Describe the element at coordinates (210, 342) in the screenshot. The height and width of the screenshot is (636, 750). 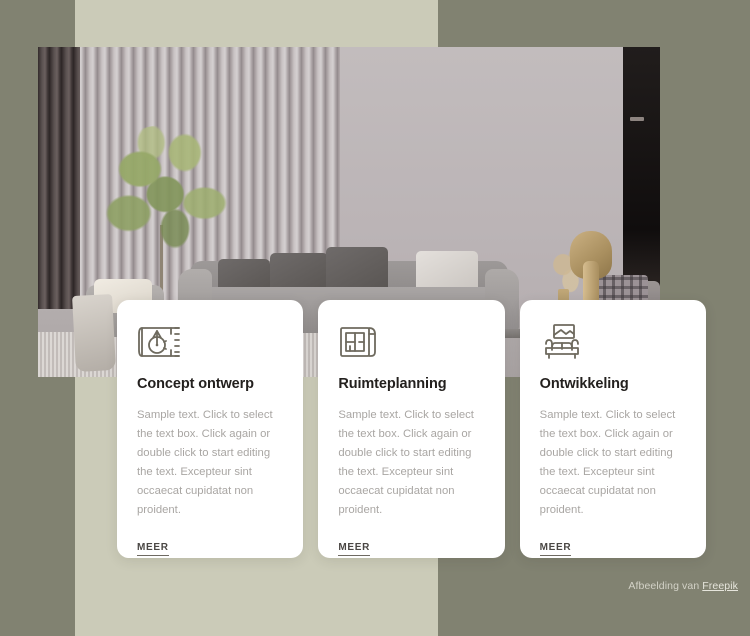
I see `blueprint-compass-icon` at that location.